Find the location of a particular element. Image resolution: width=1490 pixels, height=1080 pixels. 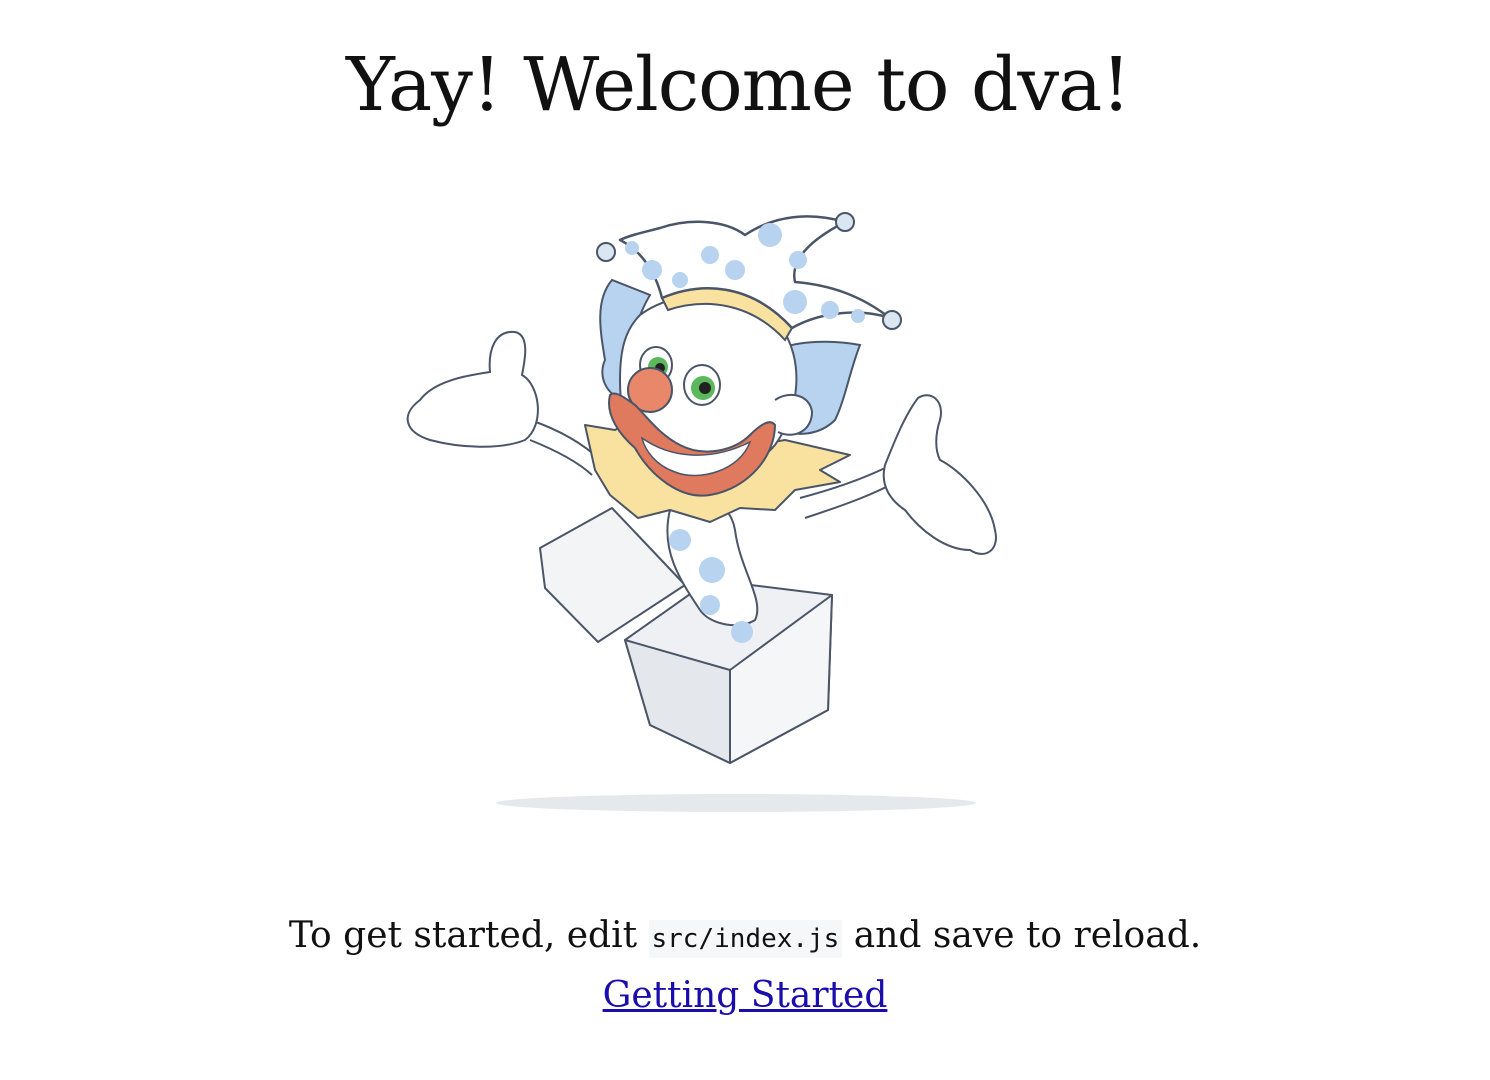

left-glove is located at coordinates (472, 389).